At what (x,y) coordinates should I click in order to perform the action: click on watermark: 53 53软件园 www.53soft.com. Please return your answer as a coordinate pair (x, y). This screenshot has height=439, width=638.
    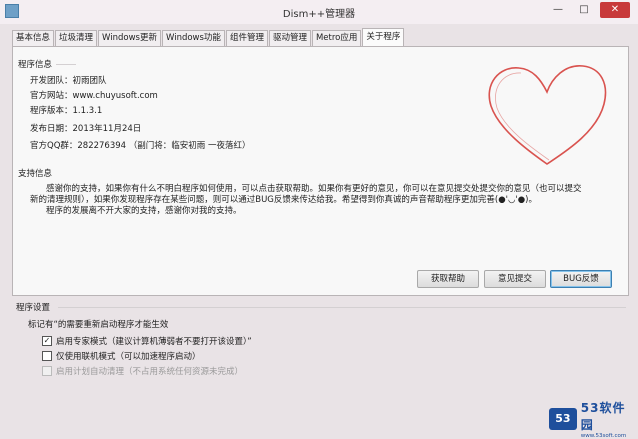
    Looking at the image, I should click on (593, 419).